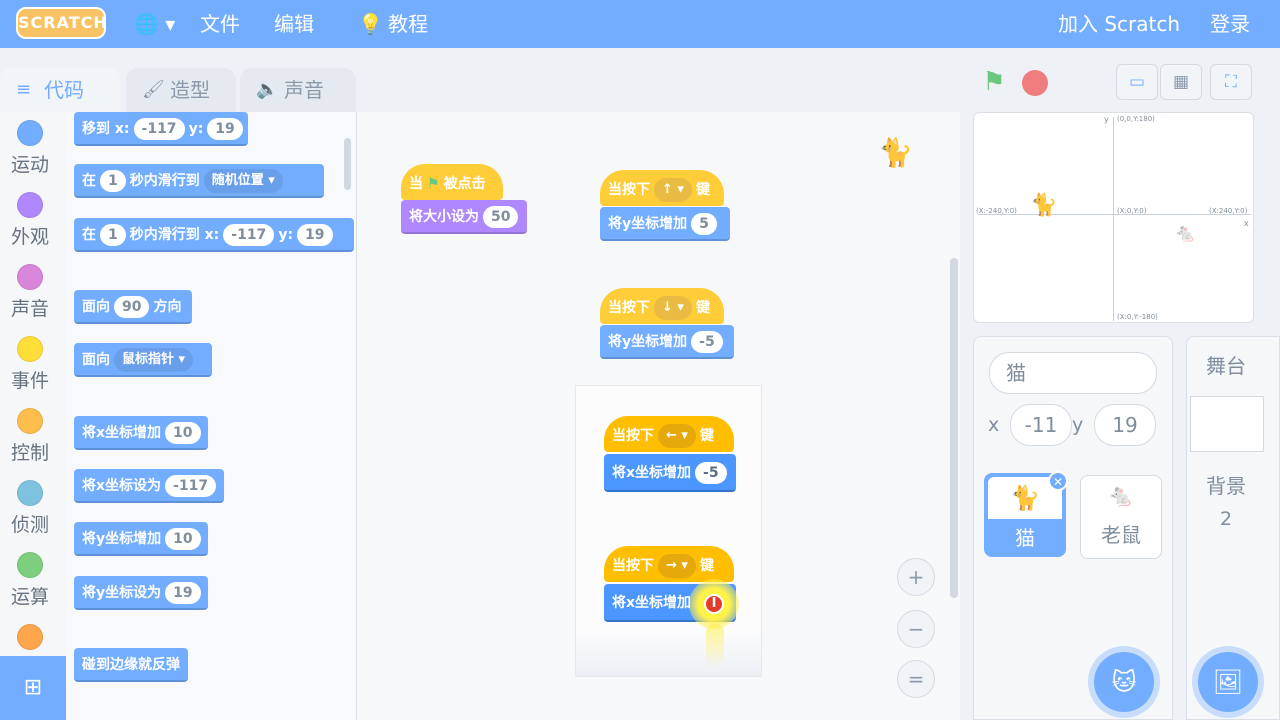 The height and width of the screenshot is (720, 1280). What do you see at coordinates (89, 235) in the screenshot?
I see `block-text: 在` at bounding box center [89, 235].